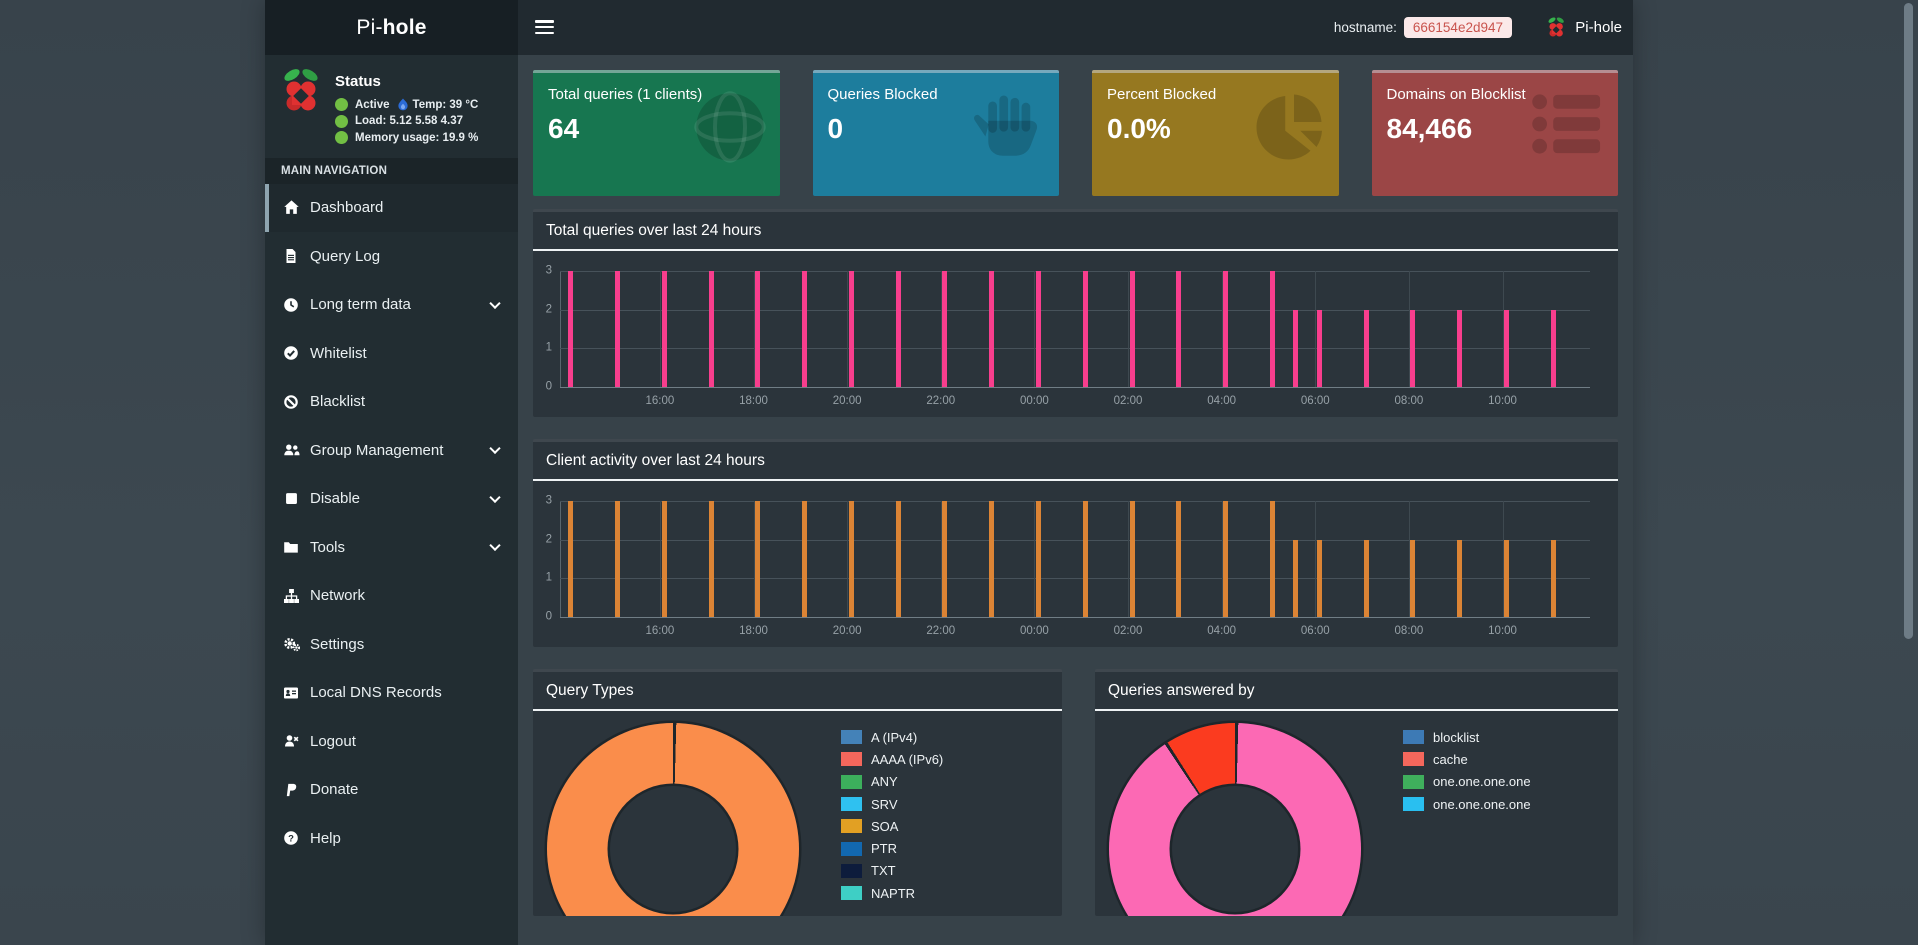  Describe the element at coordinates (1908, 321) in the screenshot. I see `page-scrollbar` at that location.